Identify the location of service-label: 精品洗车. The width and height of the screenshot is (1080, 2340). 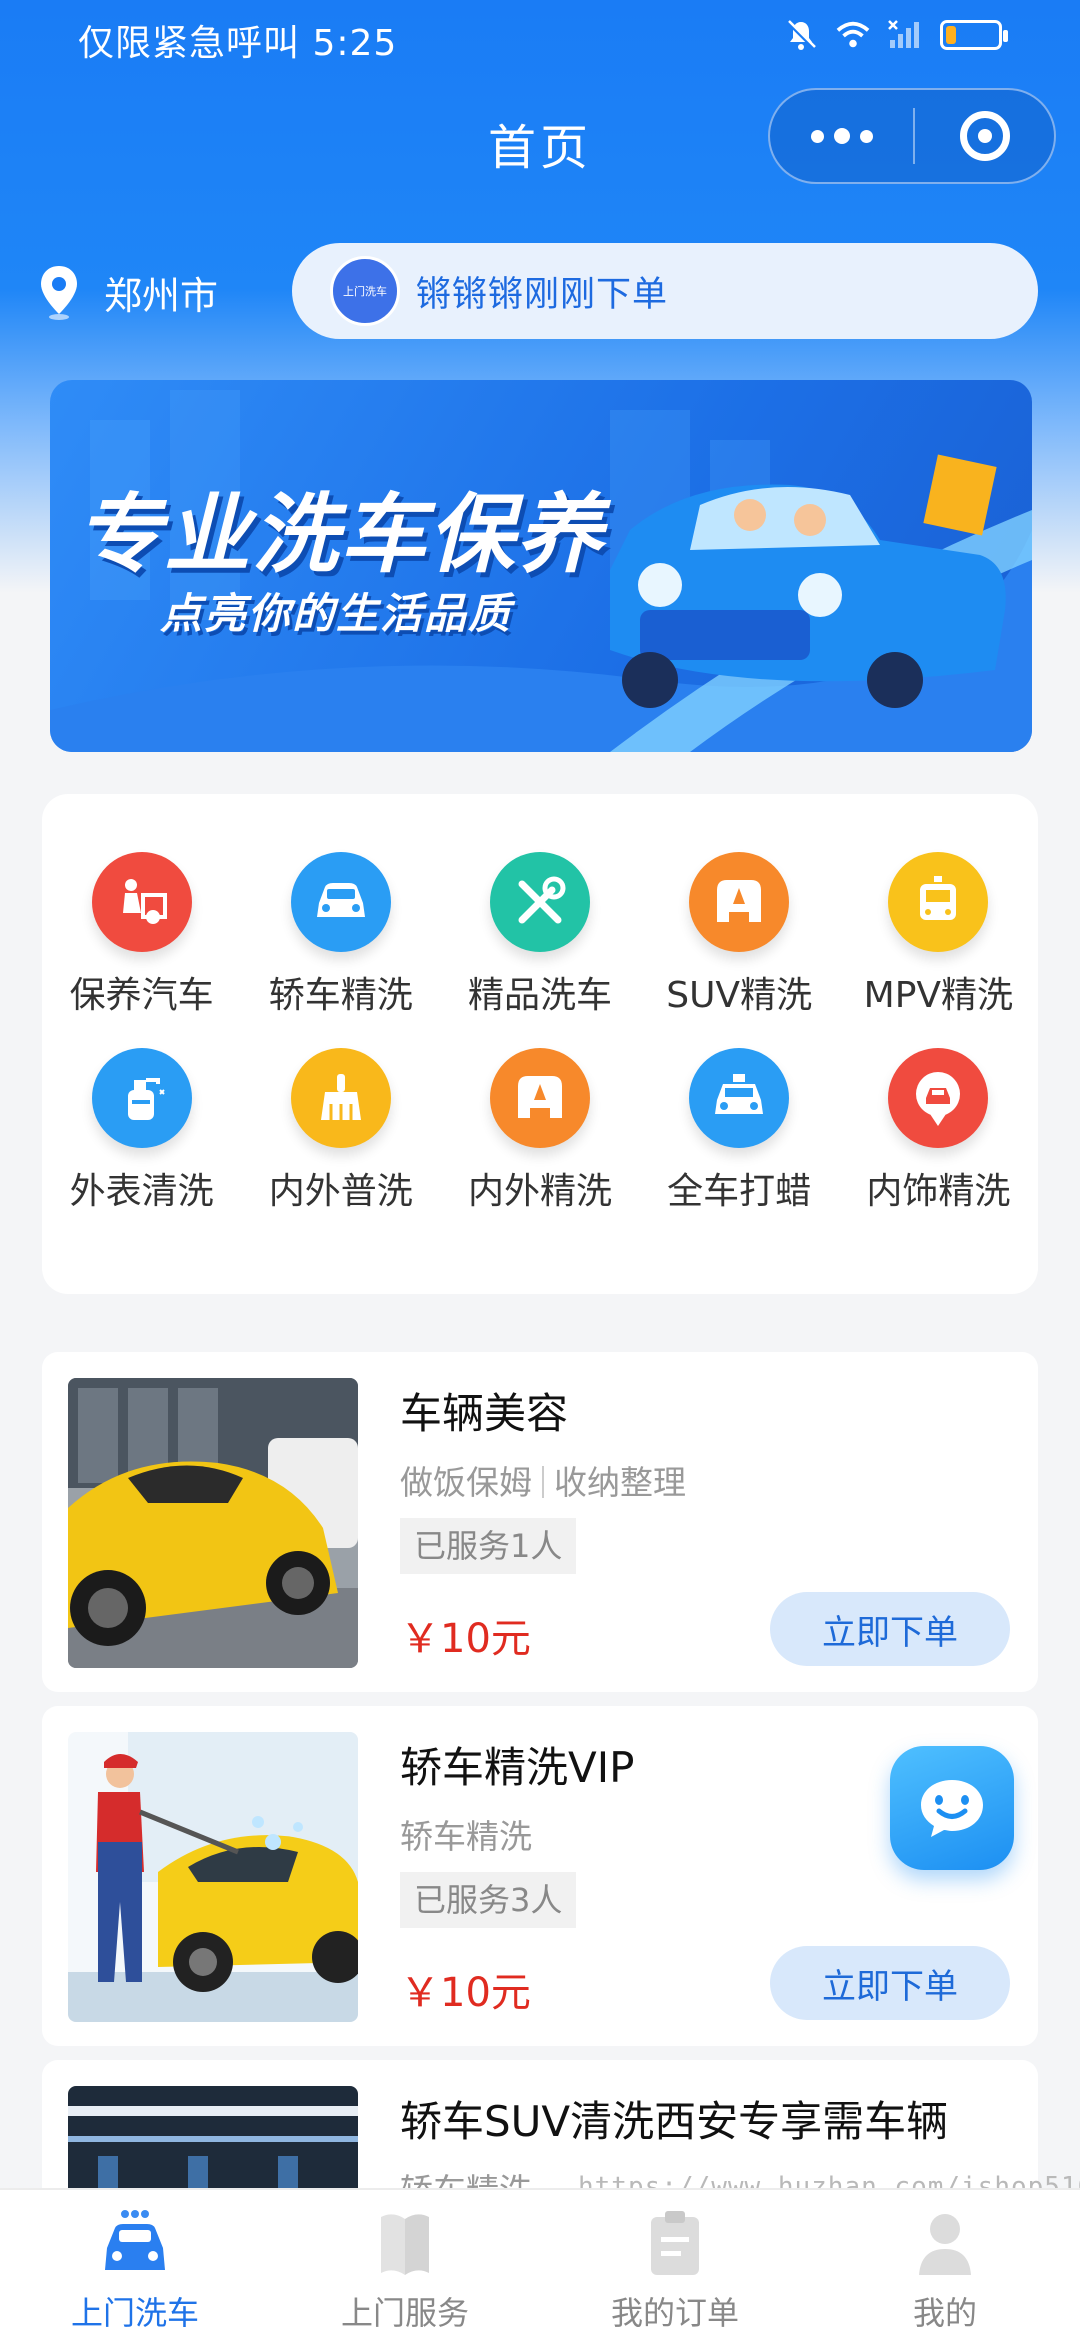
(539, 995).